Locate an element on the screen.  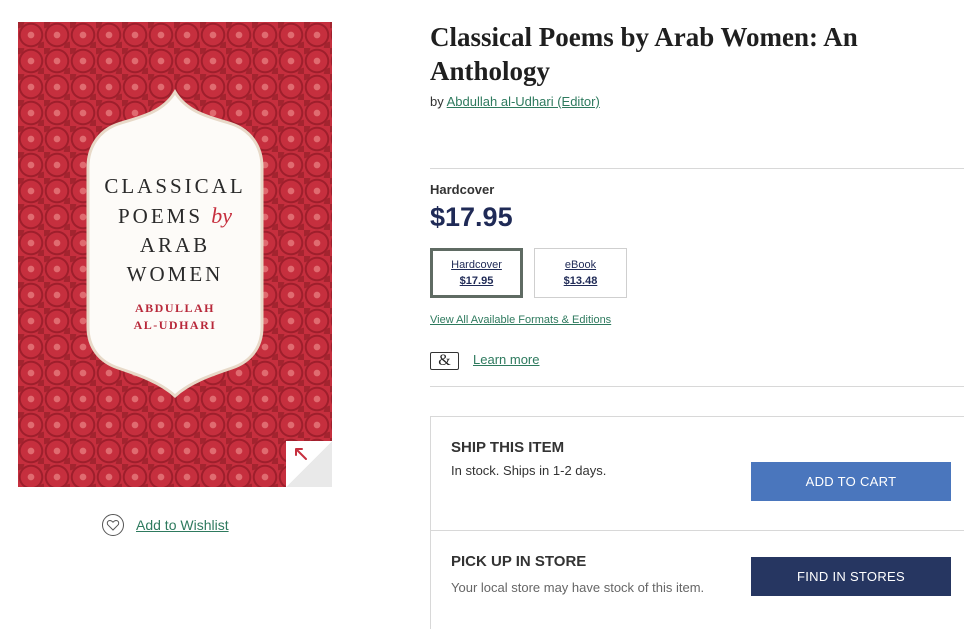
heart-icon is located at coordinates (113, 525).